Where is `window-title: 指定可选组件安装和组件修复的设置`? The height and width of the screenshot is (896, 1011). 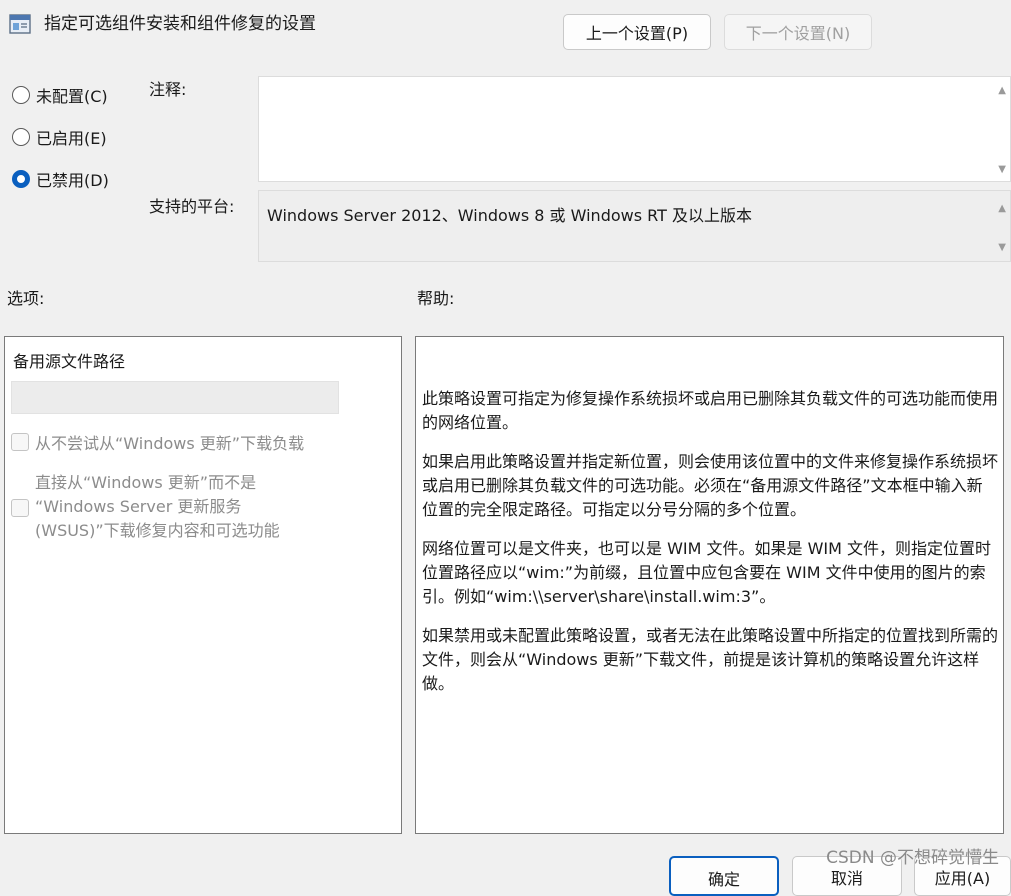
window-title: 指定可选组件安装和组件修复的设置 is located at coordinates (180, 24).